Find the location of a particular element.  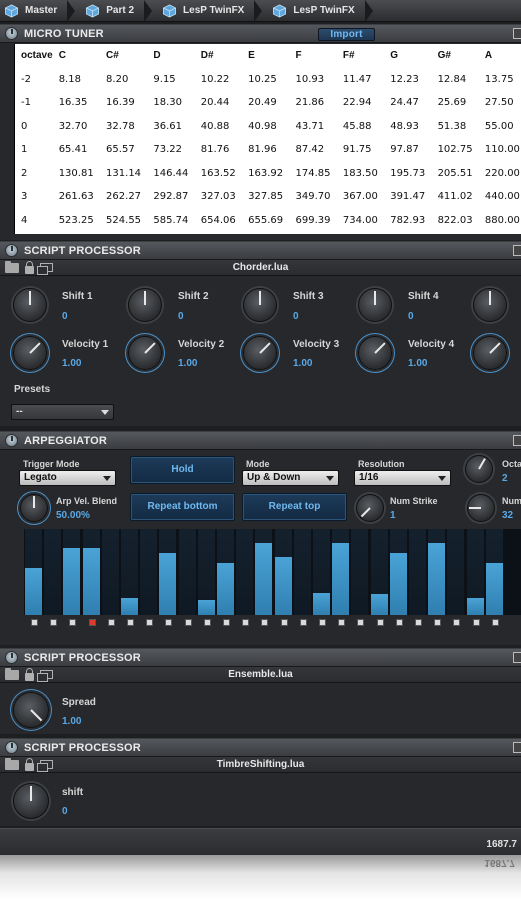

shift-2-knob is located at coordinates (145, 305).